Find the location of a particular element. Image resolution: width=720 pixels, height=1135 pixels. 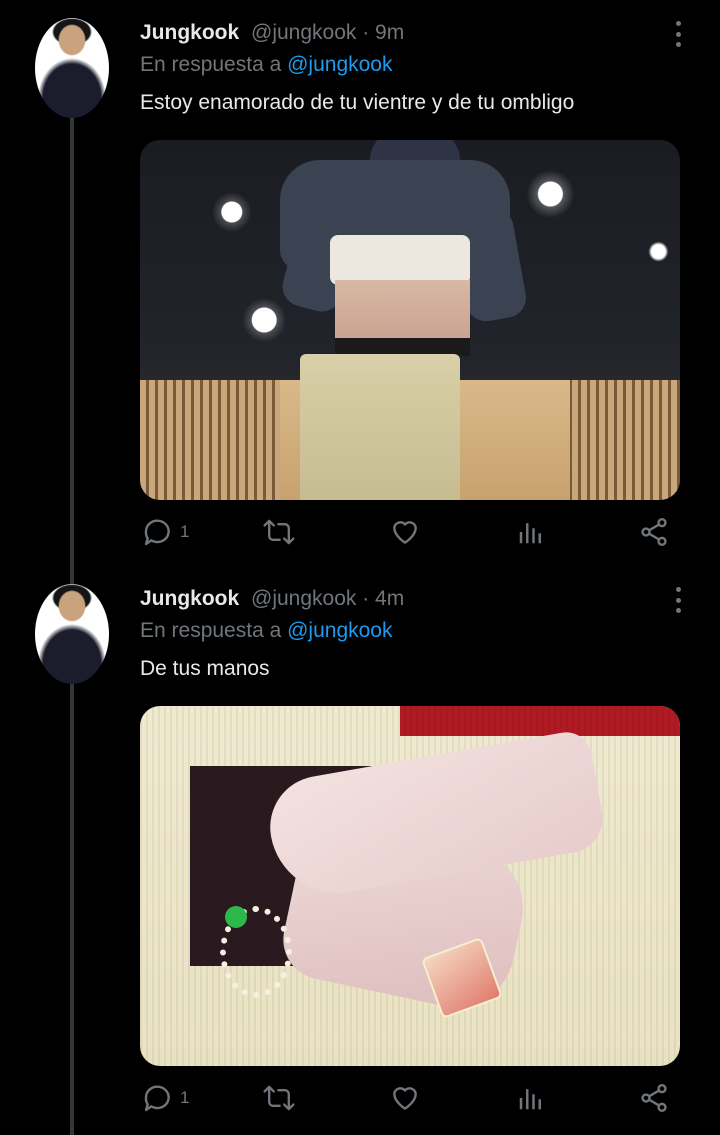

timestamp: · 9m is located at coordinates (383, 32).